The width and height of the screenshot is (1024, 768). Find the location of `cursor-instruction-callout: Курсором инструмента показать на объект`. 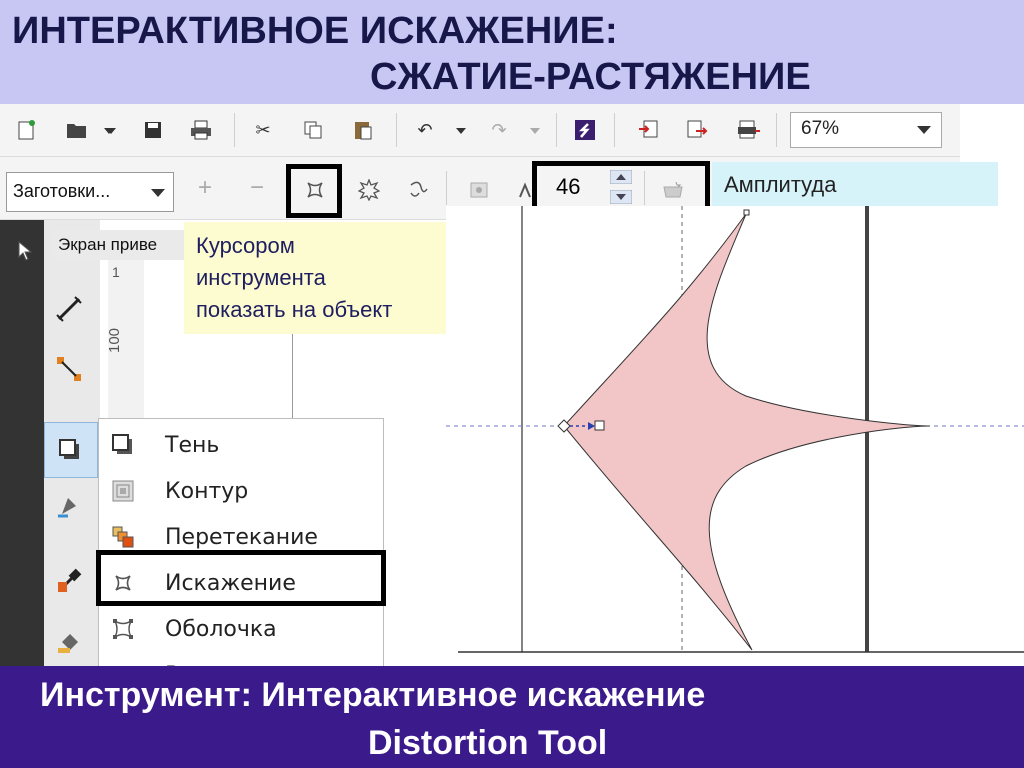

cursor-instruction-callout: Курсором инструмента показать на объект is located at coordinates (315, 278).